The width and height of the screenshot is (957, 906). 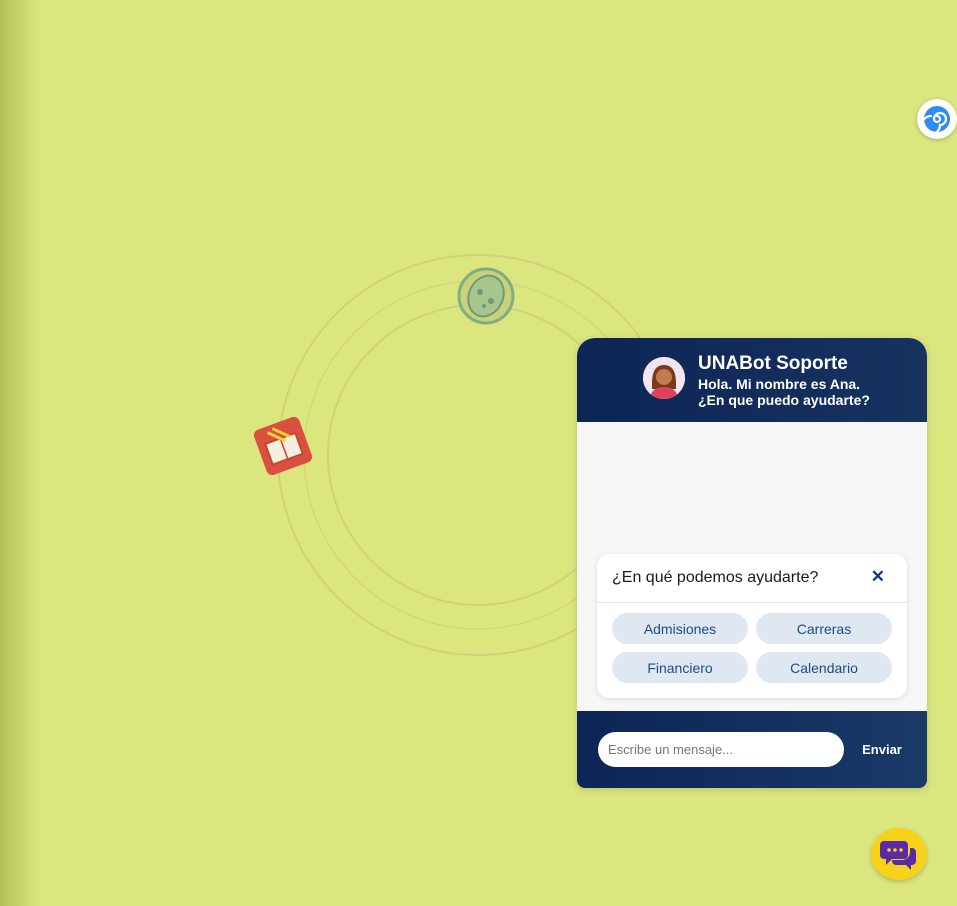 I want to click on quick-replies-title: ¿En qué podemos ayudarte?, so click(x=715, y=577).